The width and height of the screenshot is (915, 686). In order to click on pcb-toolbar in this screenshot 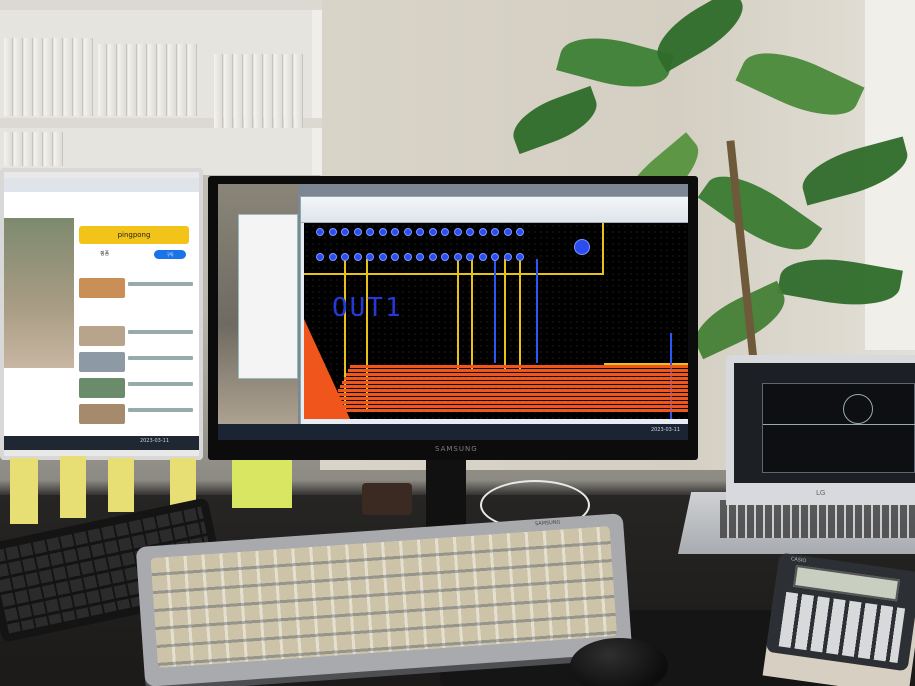, I will do `click(494, 210)`.